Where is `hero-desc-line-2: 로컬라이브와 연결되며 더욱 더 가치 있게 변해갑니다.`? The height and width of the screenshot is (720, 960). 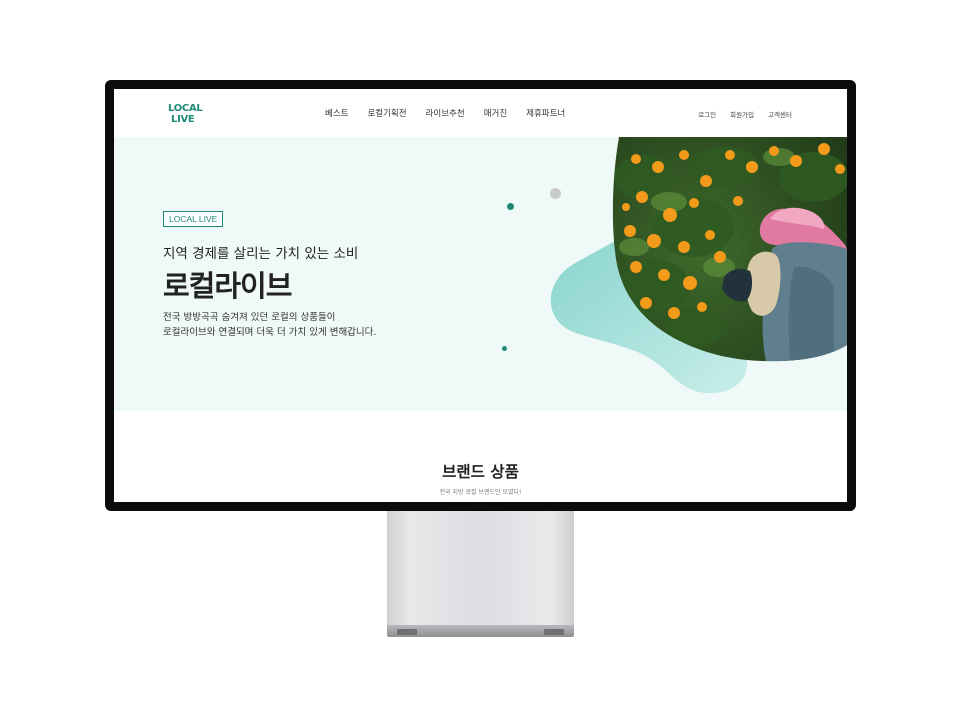 hero-desc-line-2: 로컬라이브와 연결되며 더욱 더 가치 있게 변해갑니다. is located at coordinates (270, 332).